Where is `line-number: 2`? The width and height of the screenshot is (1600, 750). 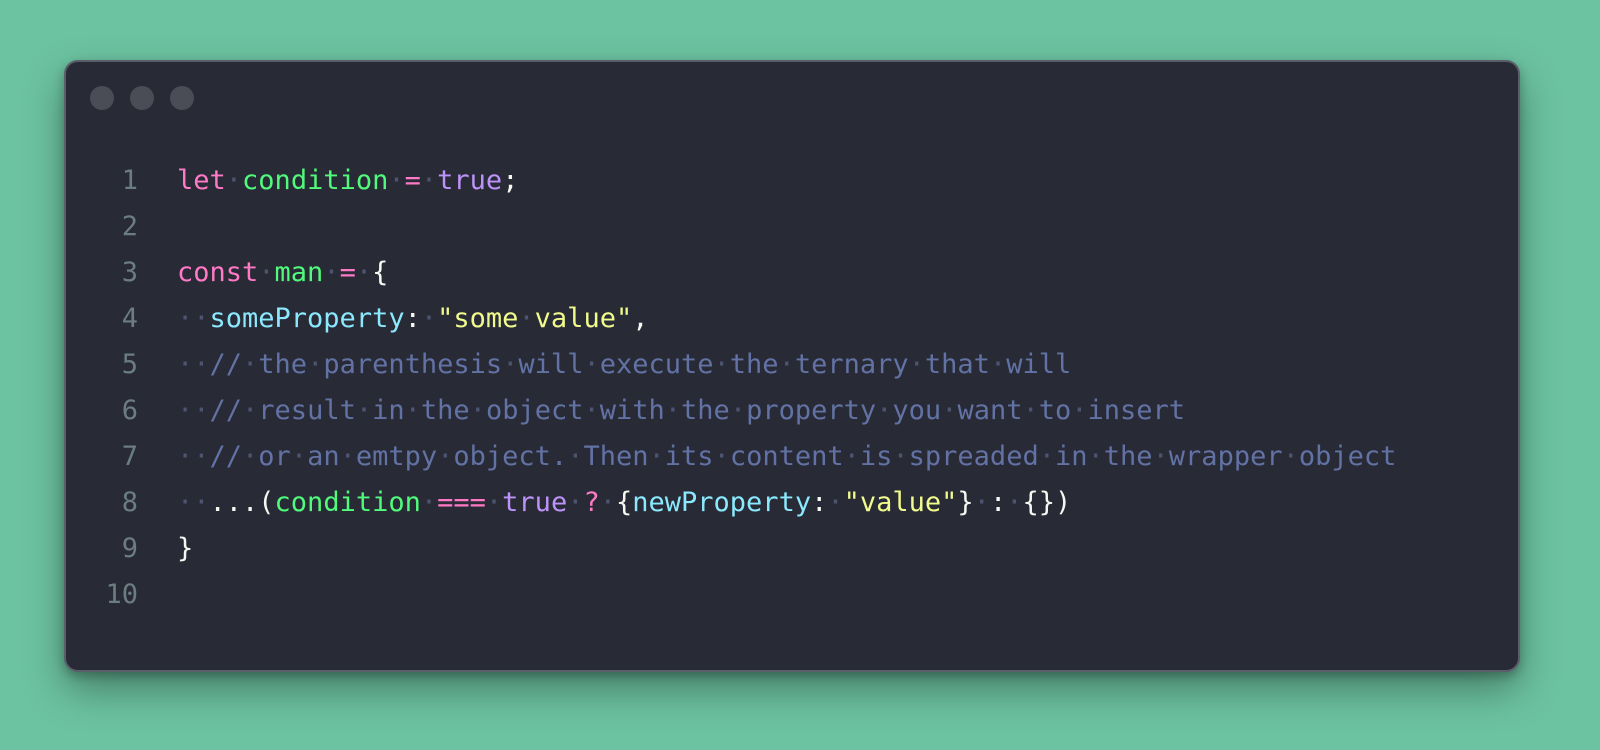 line-number: 2 is located at coordinates (129, 226).